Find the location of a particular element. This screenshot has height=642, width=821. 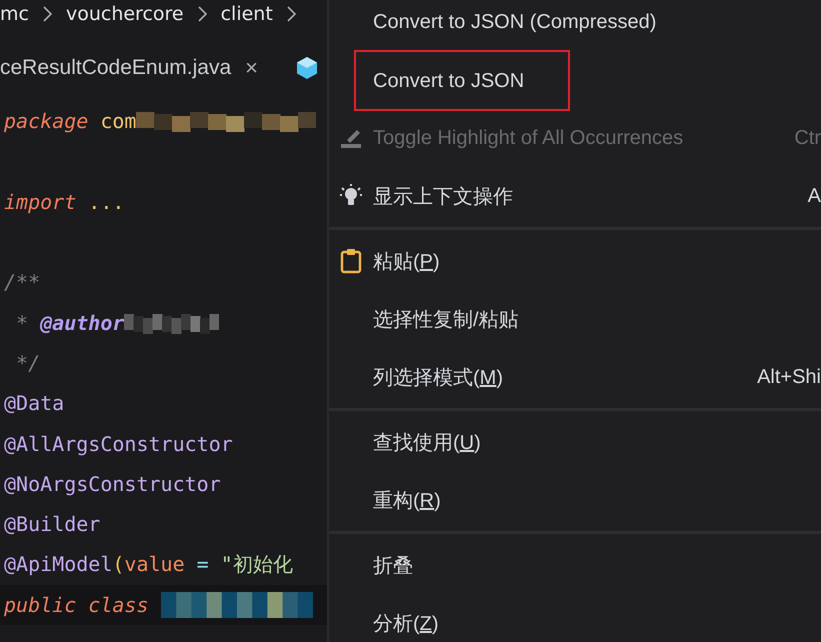

code-line: @NoArgsConstructor is located at coordinates (112, 484).